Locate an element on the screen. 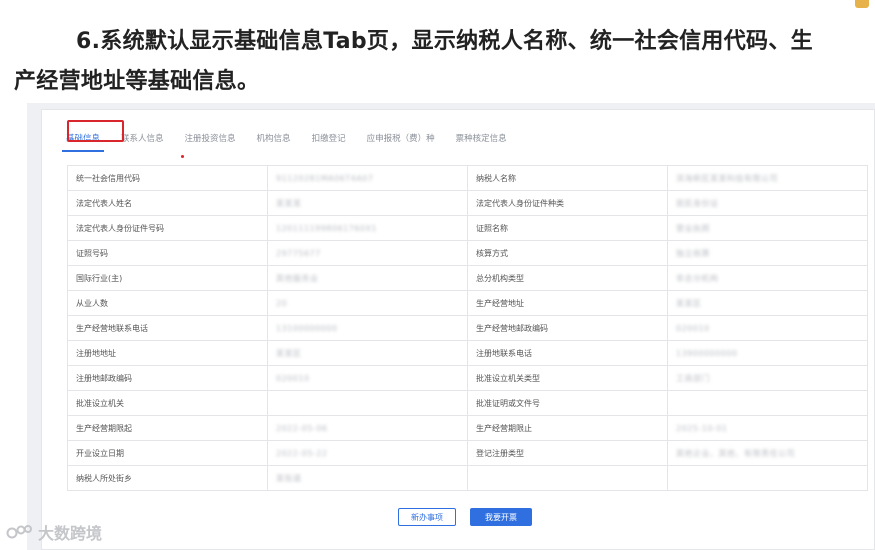 This screenshot has width=875, height=550. field-label: 生产经营期限起 is located at coordinates (167, 428).